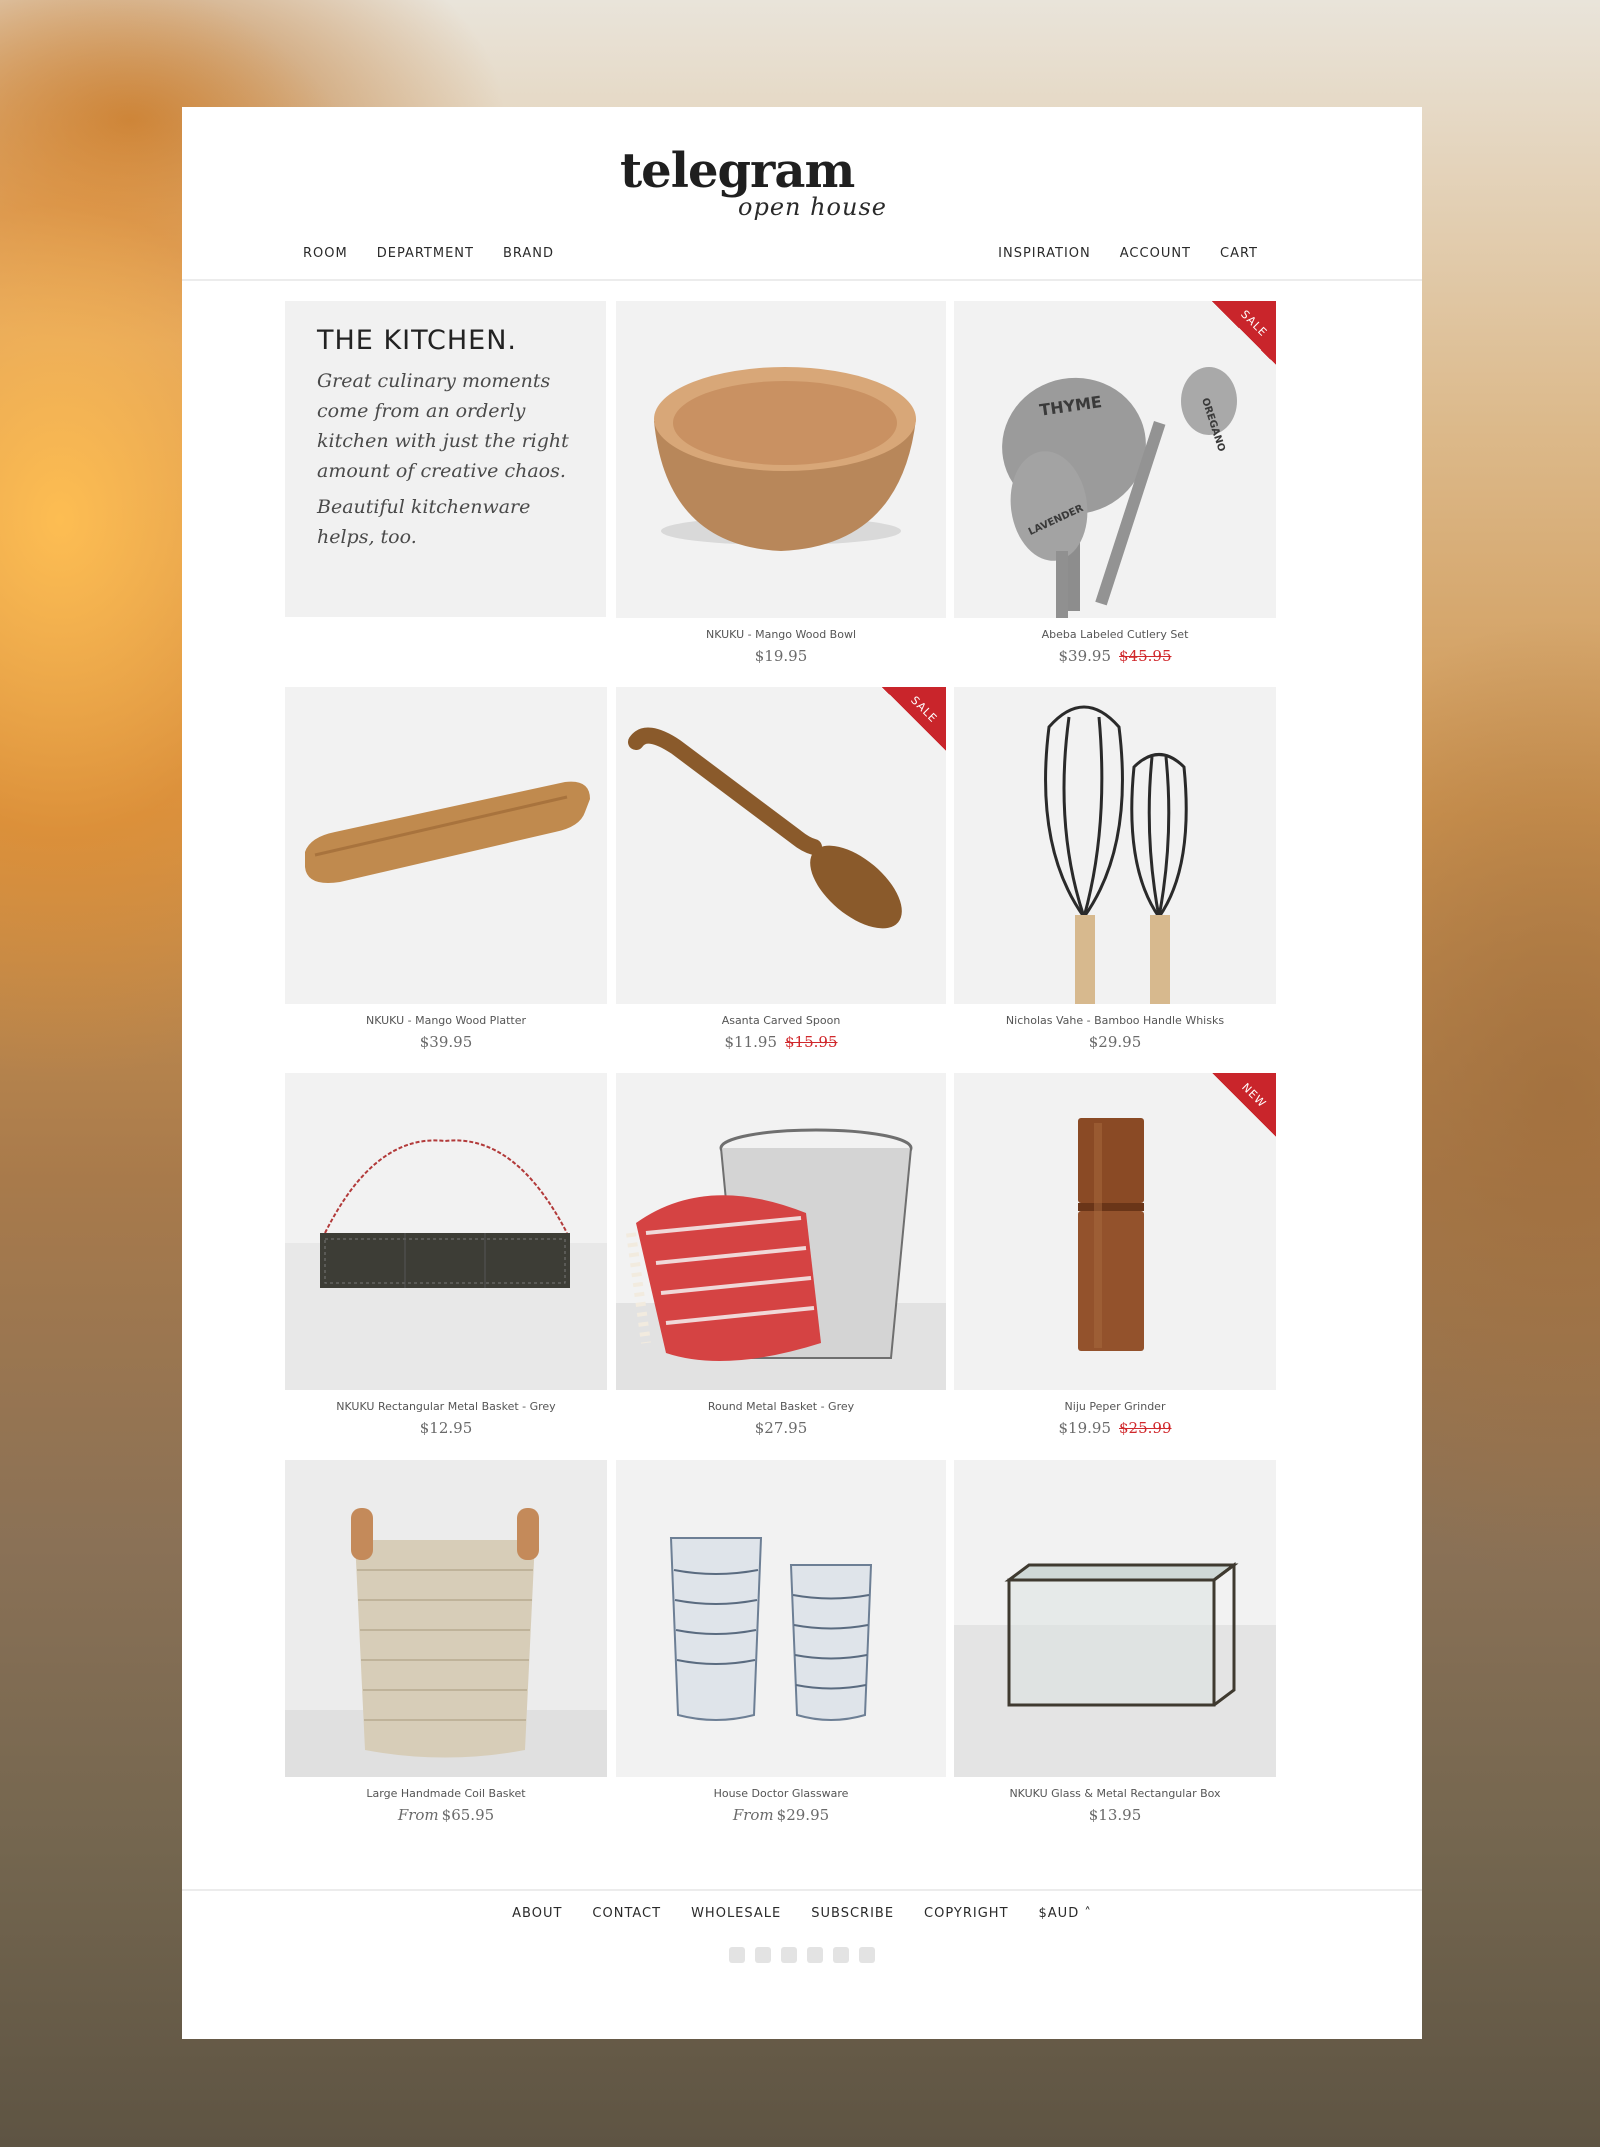 The image size is (1600, 2147). What do you see at coordinates (802, 1955) in the screenshot?
I see `social-links` at bounding box center [802, 1955].